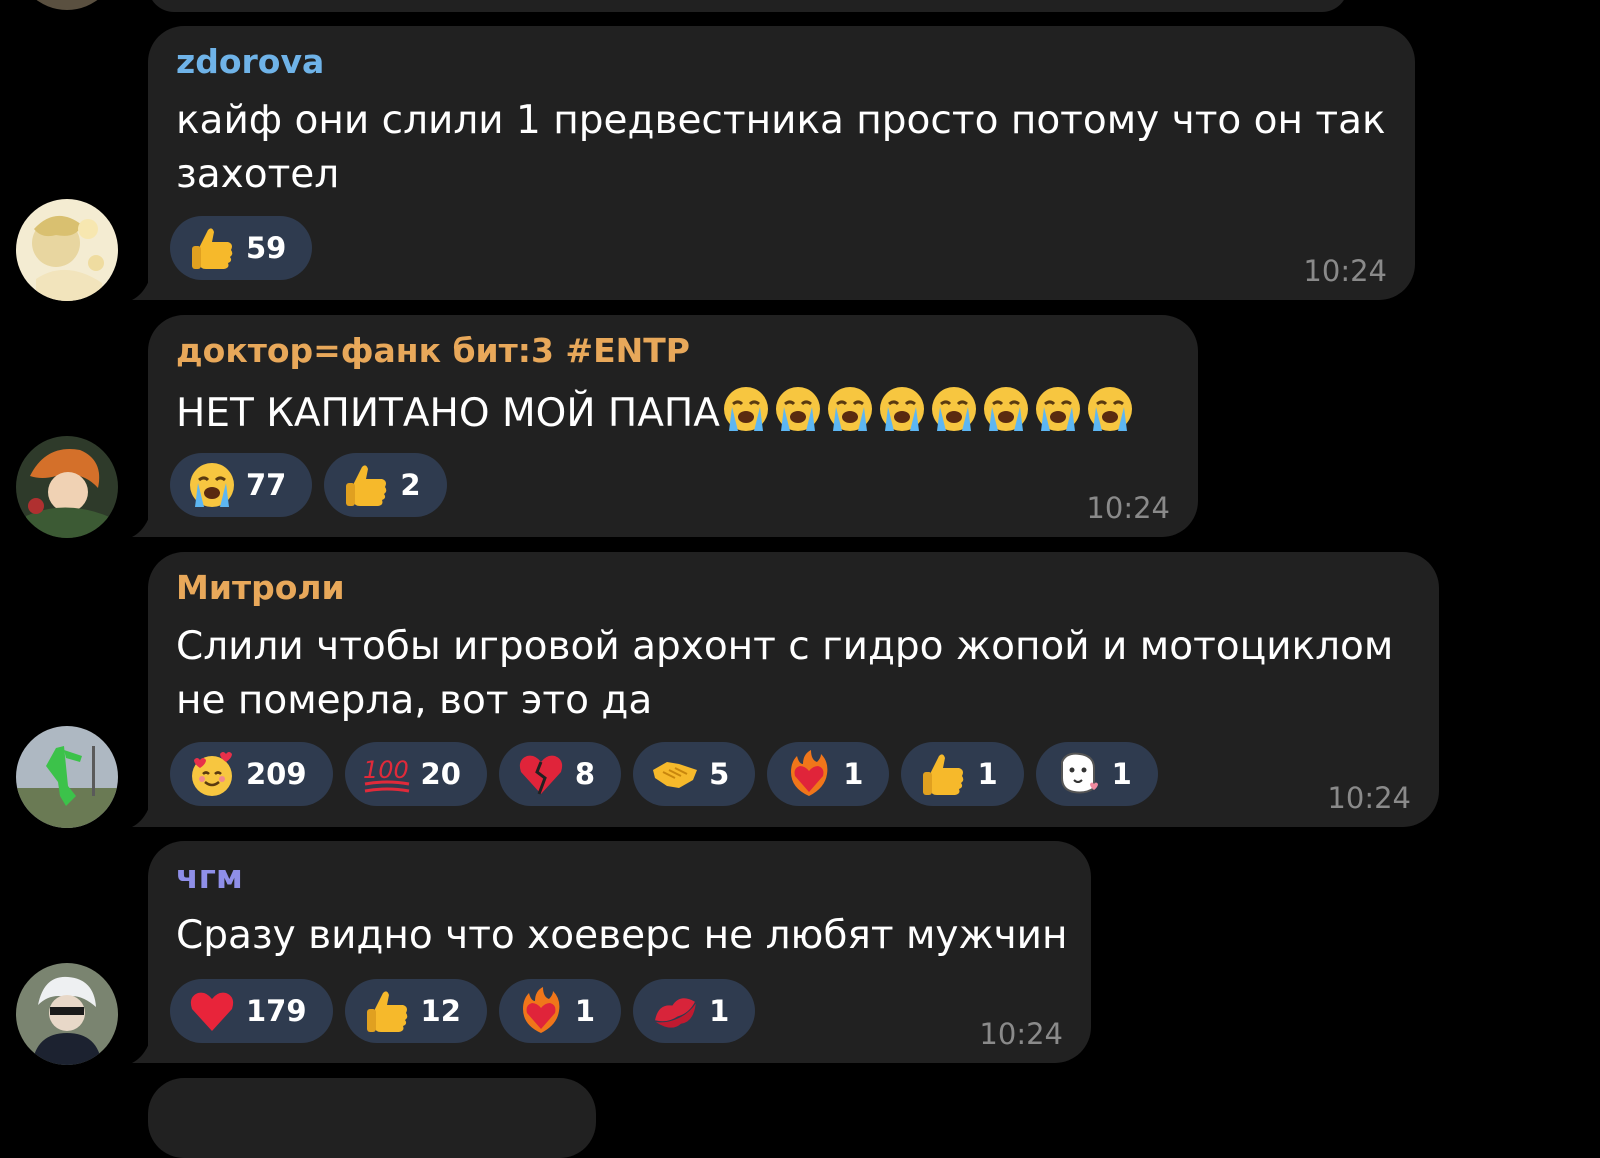 The width and height of the screenshot is (1600, 1158). What do you see at coordinates (266, 485) in the screenshot?
I see `reaction-count: 77` at bounding box center [266, 485].